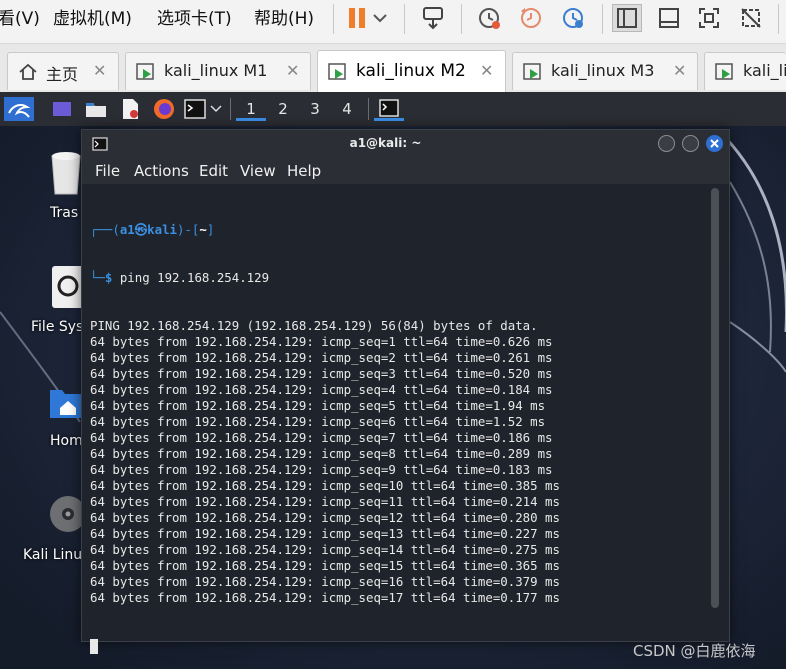  What do you see at coordinates (669, 18) in the screenshot?
I see `show-thumbnail-bar-button` at bounding box center [669, 18].